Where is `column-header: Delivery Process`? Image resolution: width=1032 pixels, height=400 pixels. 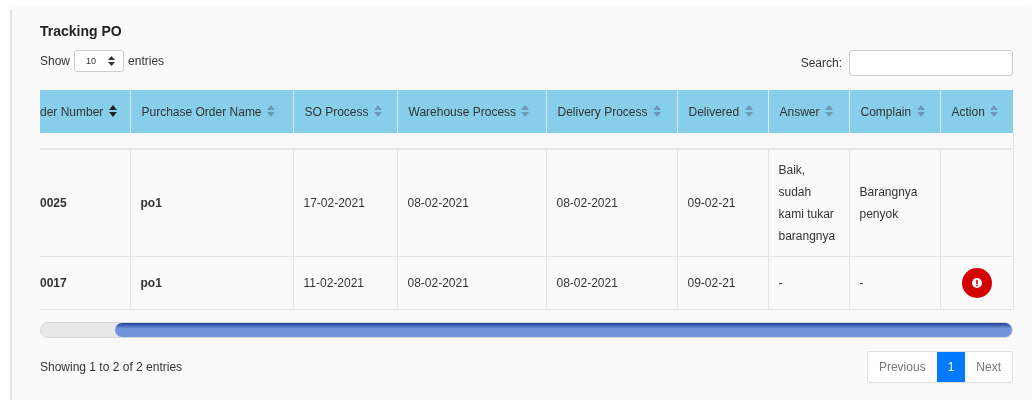
column-header: Delivery Process is located at coordinates (611, 111).